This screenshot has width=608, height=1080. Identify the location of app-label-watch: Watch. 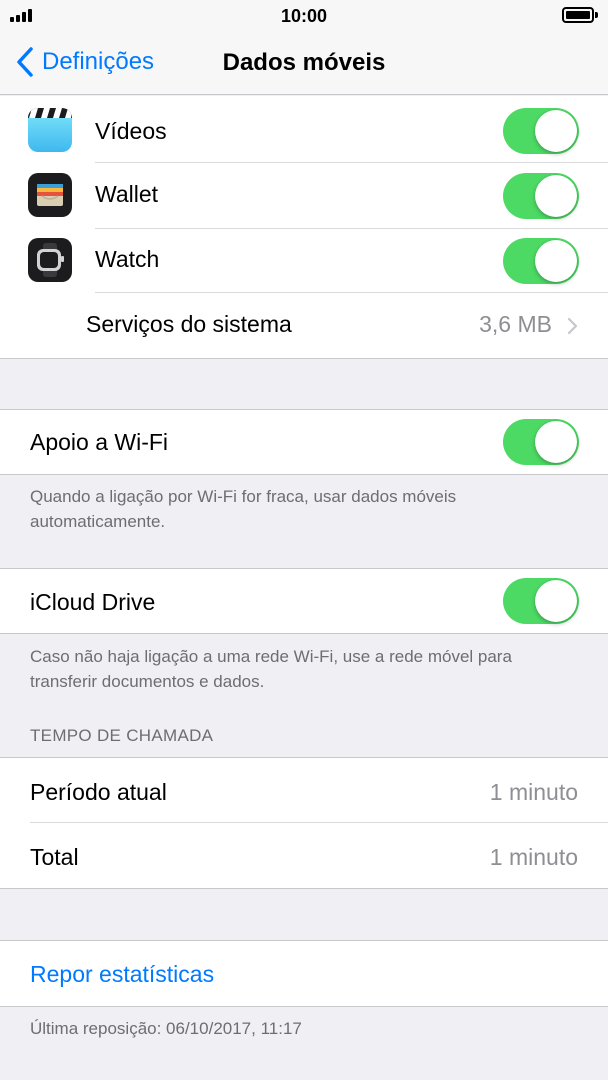
(127, 259).